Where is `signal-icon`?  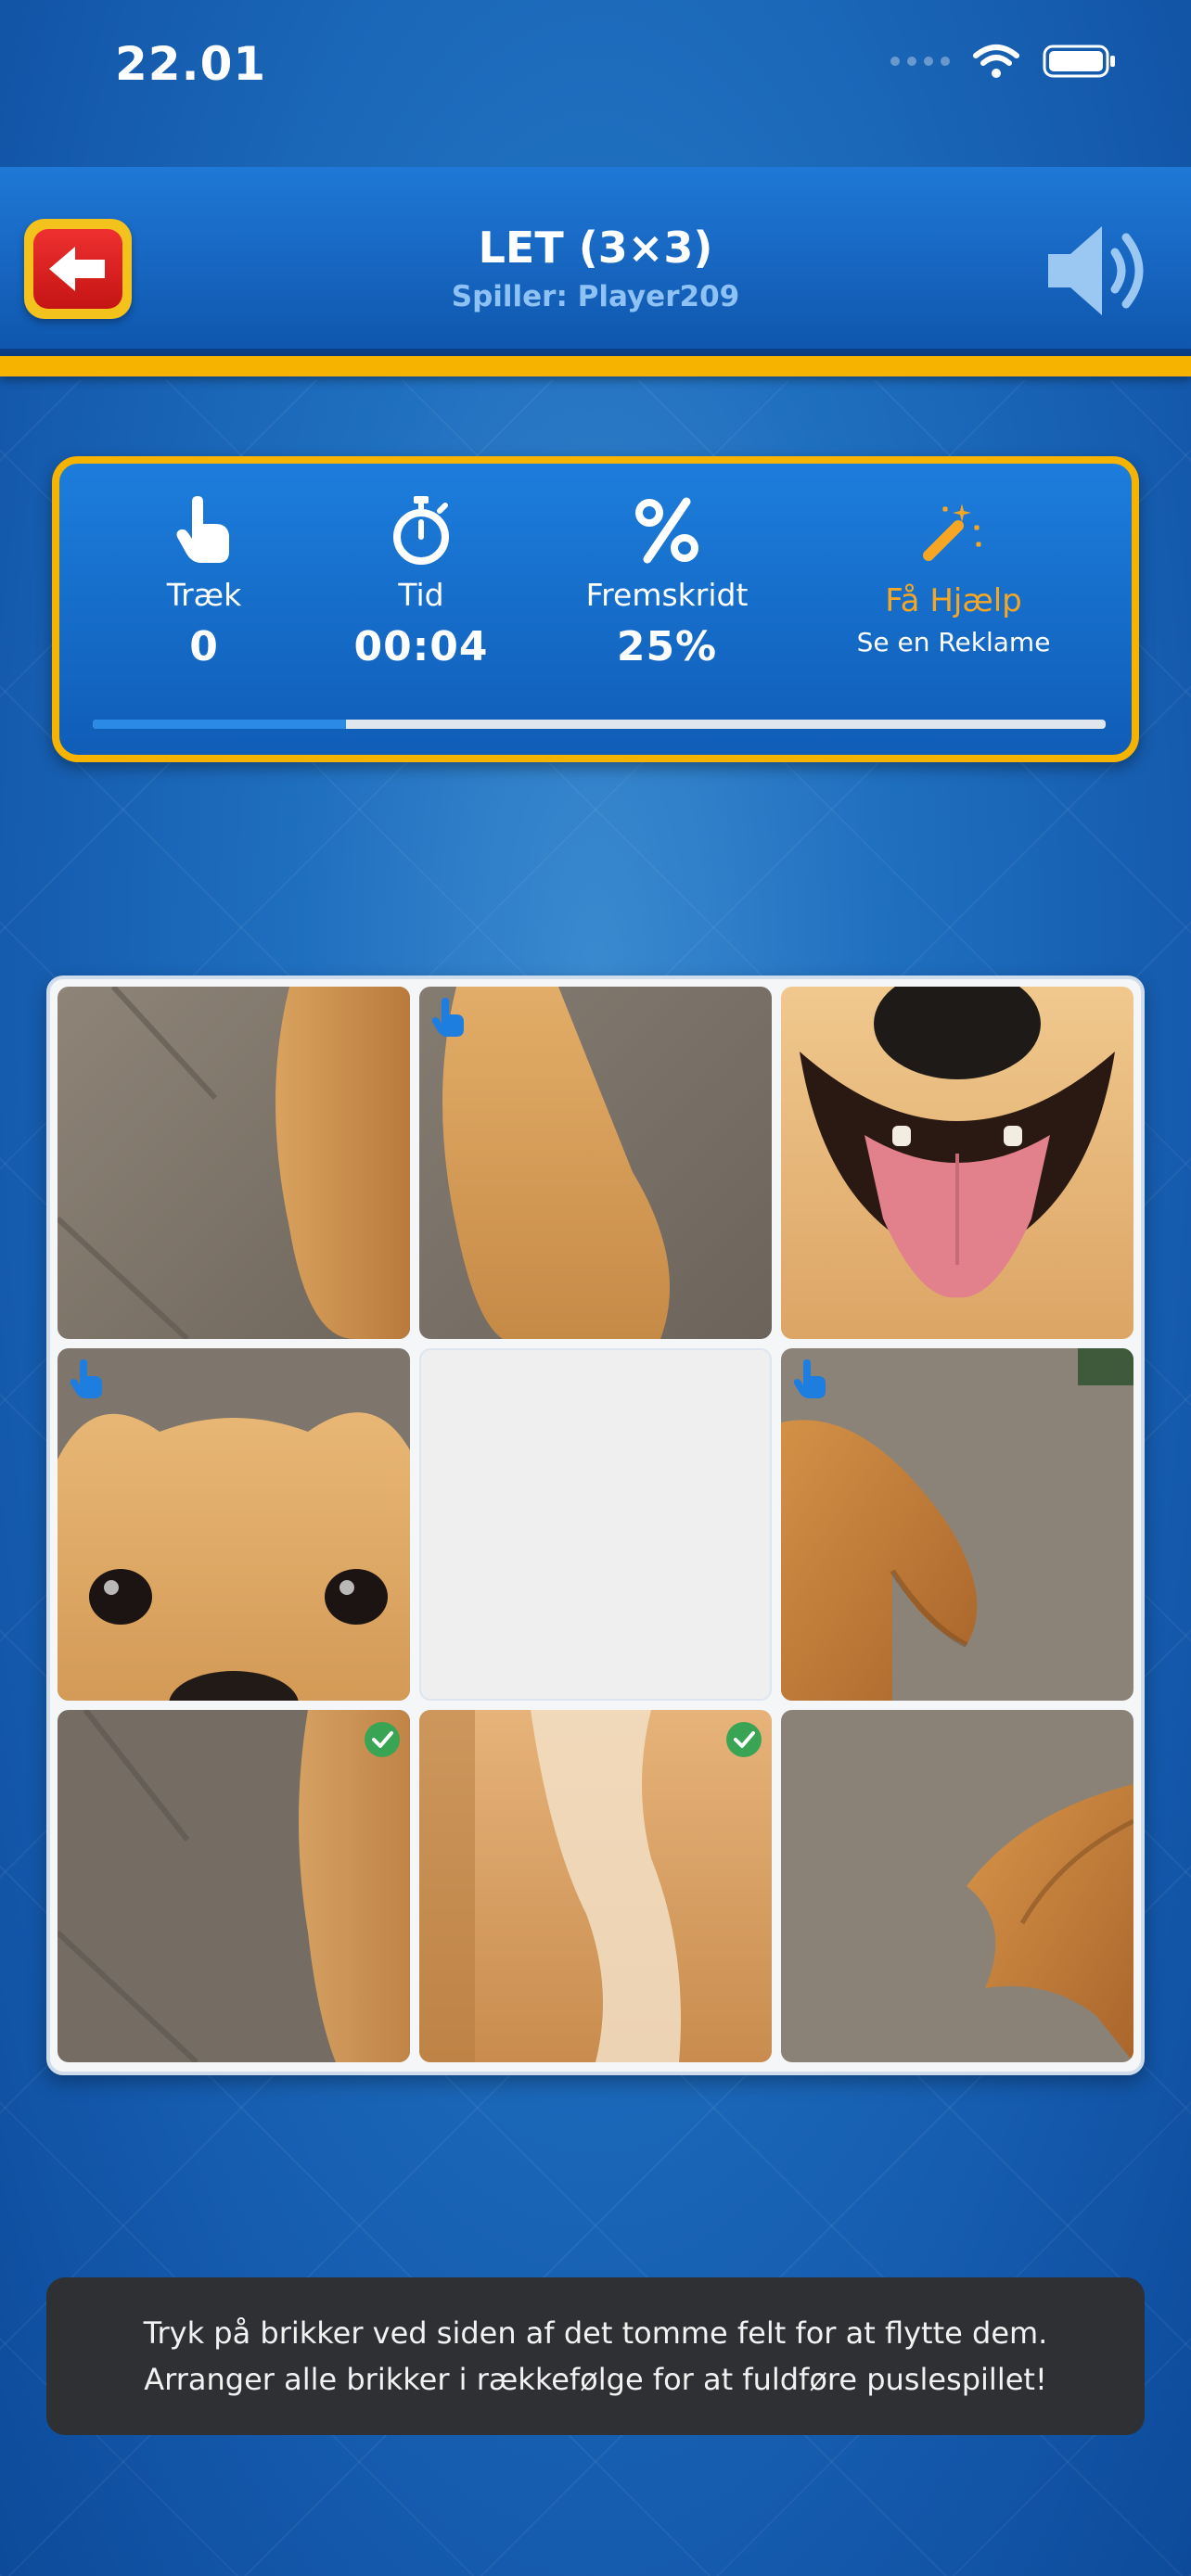 signal-icon is located at coordinates (920, 61).